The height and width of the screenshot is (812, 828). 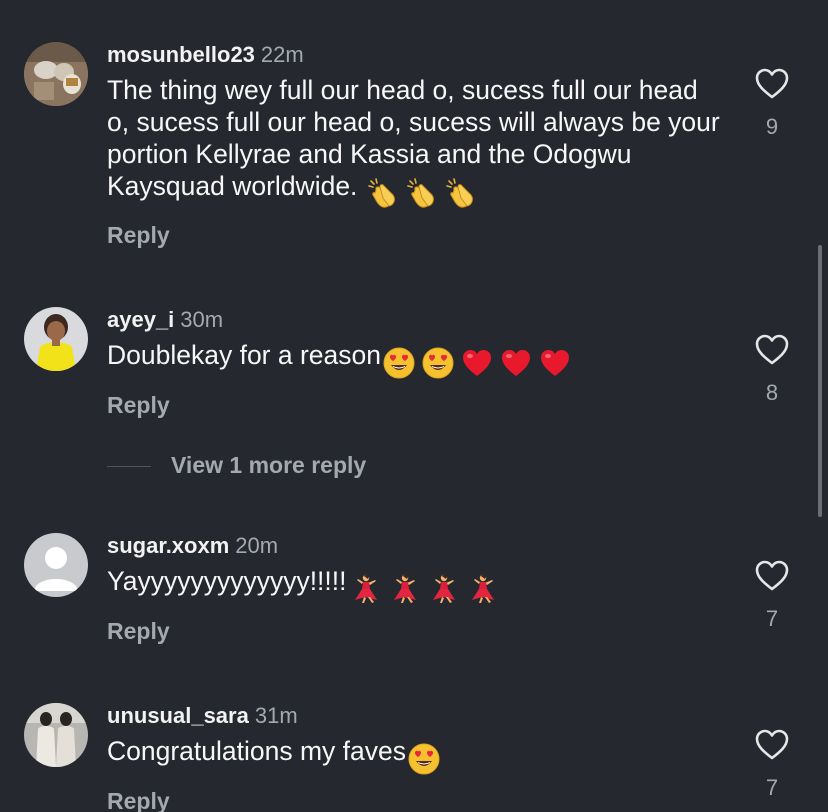 I want to click on comment-text: Yayyyyyyyyyyyyy!!!!!, so click(x=417, y=585).